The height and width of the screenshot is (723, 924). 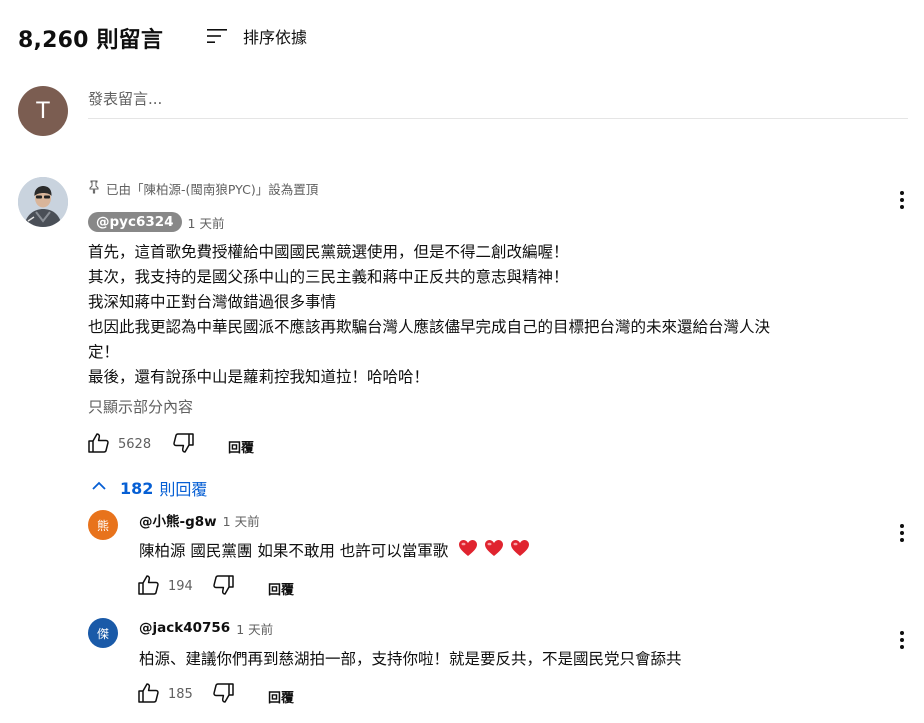 I want to click on comment-count-title: 8,260 則留言, so click(x=91, y=40).